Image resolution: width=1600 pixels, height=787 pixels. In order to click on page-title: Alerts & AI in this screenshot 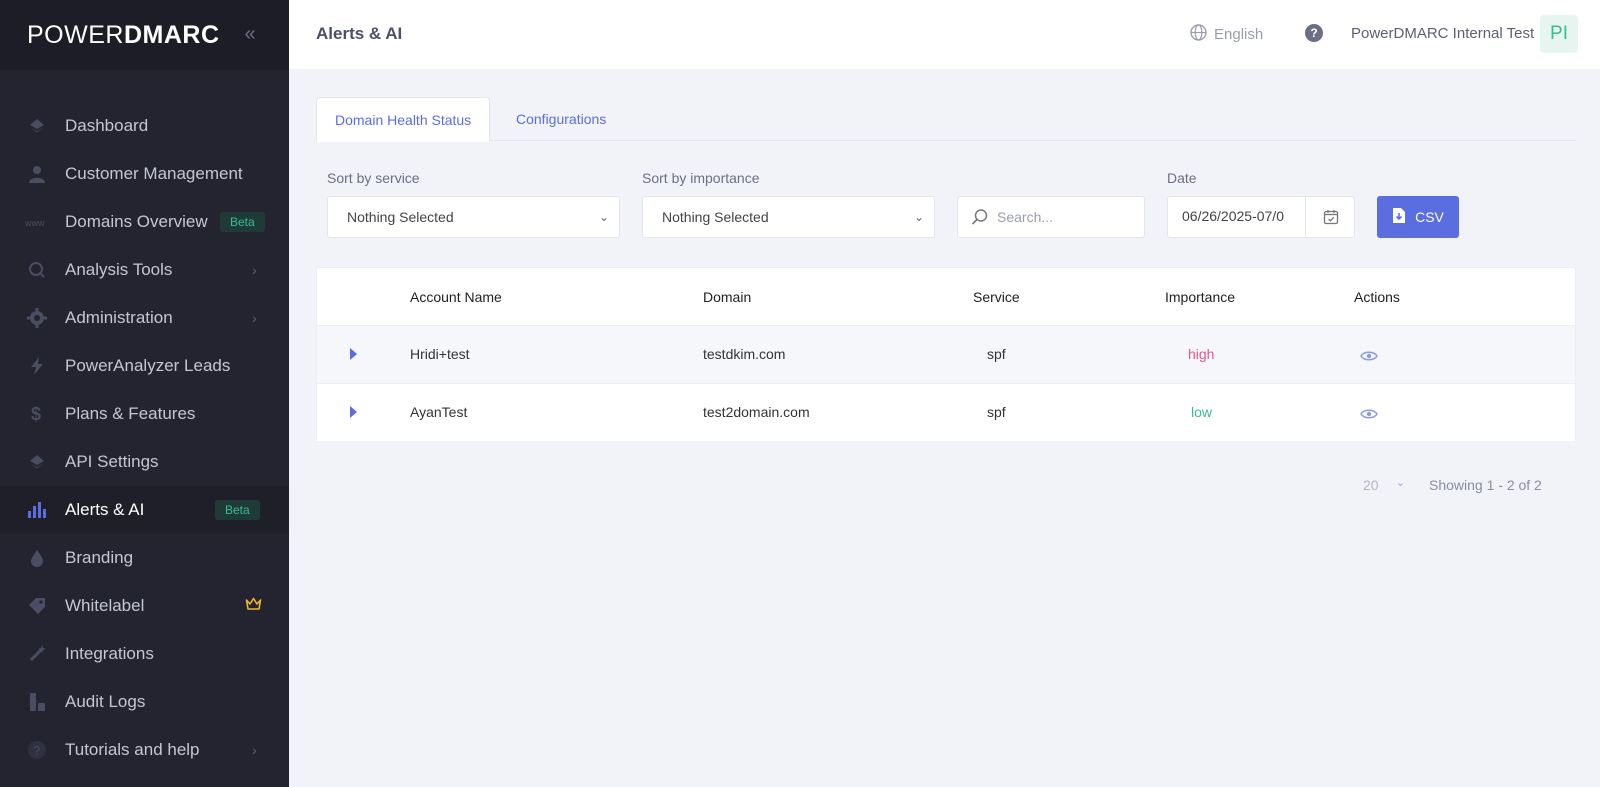, I will do `click(359, 33)`.